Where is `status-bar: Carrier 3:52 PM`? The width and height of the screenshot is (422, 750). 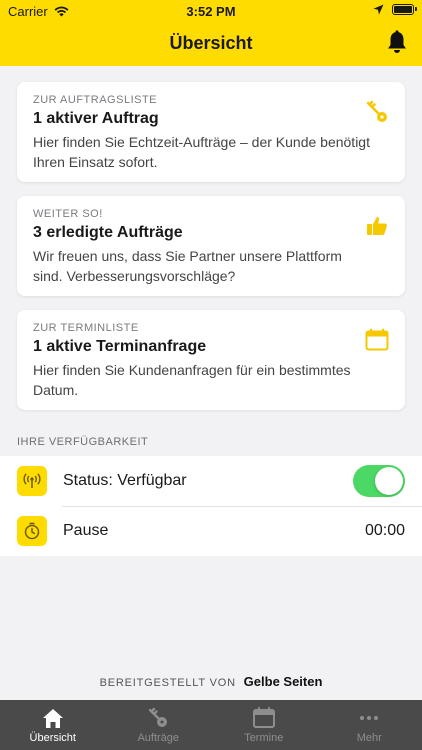
status-bar: Carrier 3:52 PM is located at coordinates (211, 11).